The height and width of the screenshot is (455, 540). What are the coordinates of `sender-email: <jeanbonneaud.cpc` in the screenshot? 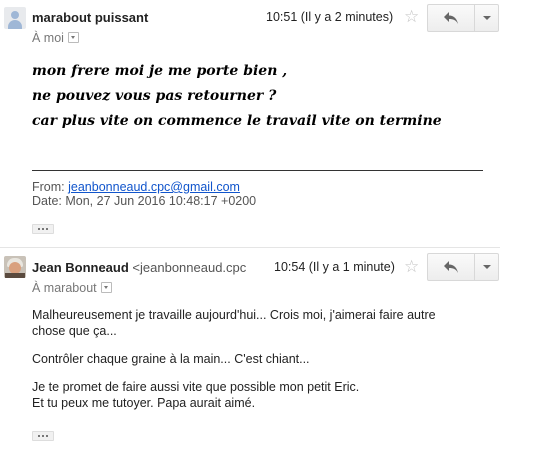 It's located at (189, 267).